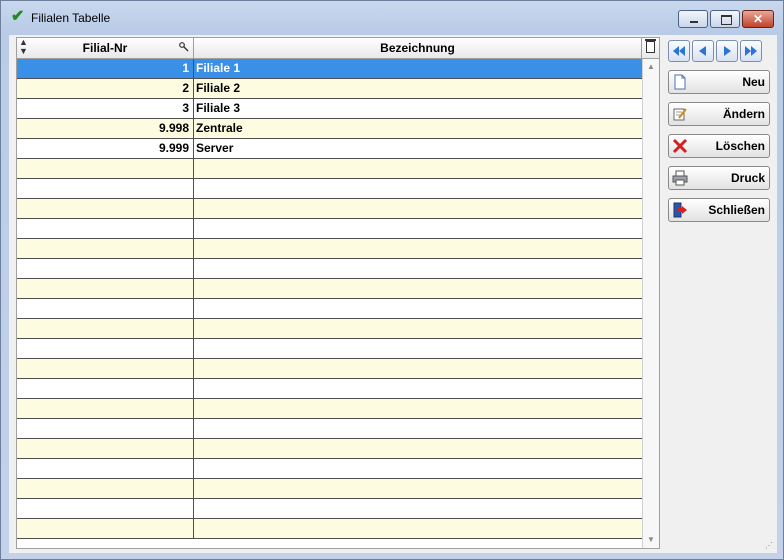 This screenshot has width=784, height=560. I want to click on sort-icon: ▲ ▼, so click(23, 47).